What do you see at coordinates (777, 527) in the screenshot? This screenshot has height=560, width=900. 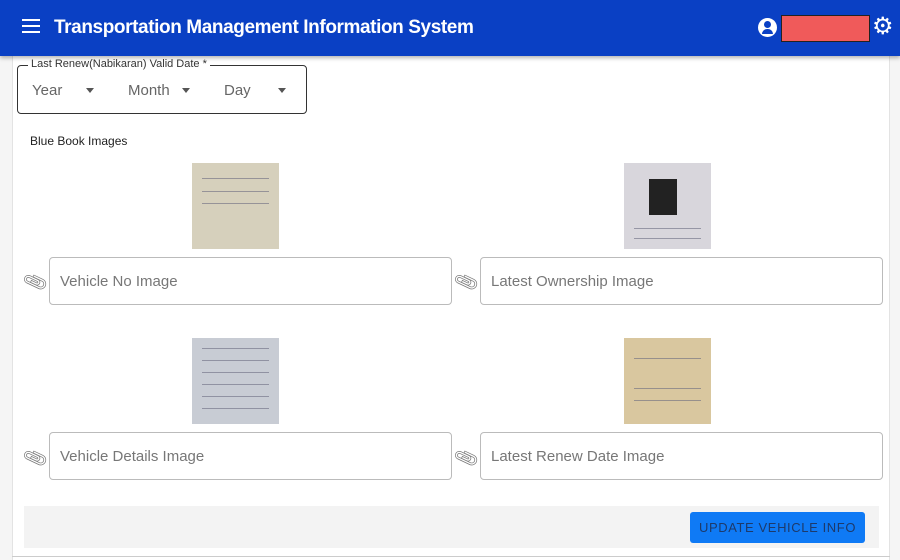 I see `update-vehicle-info-button: UPDATE VEHICLE INFO` at bounding box center [777, 527].